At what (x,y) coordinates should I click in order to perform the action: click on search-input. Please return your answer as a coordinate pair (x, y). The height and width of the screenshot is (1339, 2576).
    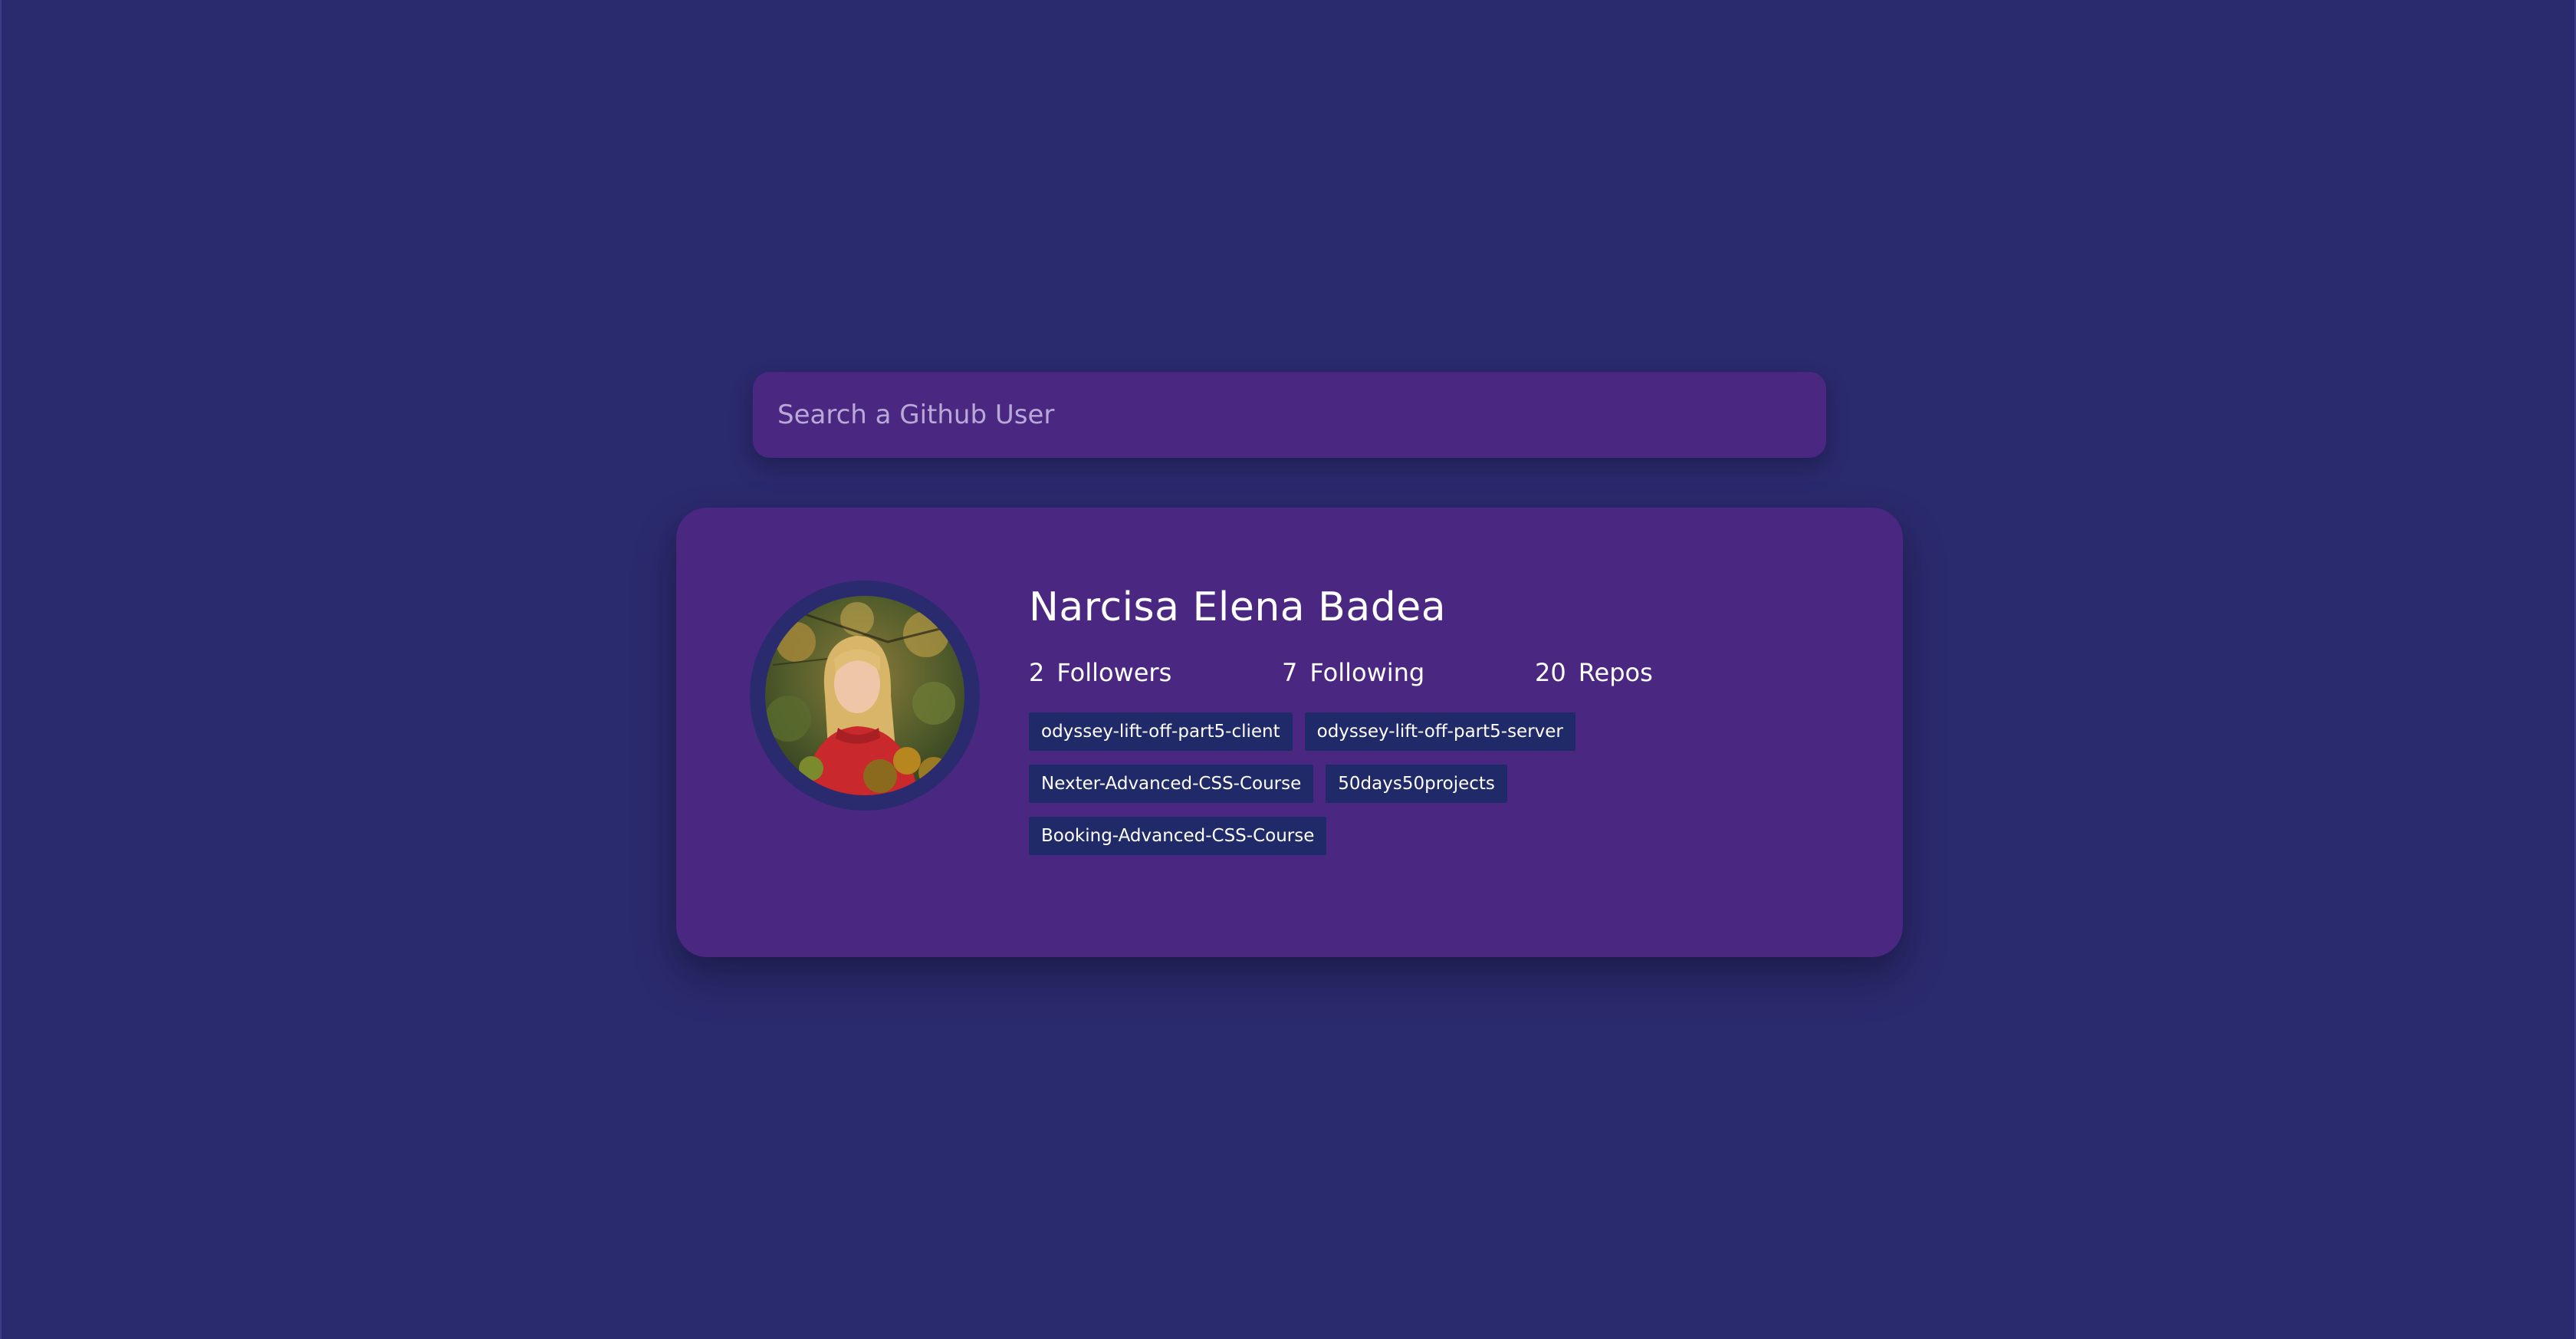
    Looking at the image, I should click on (1290, 415).